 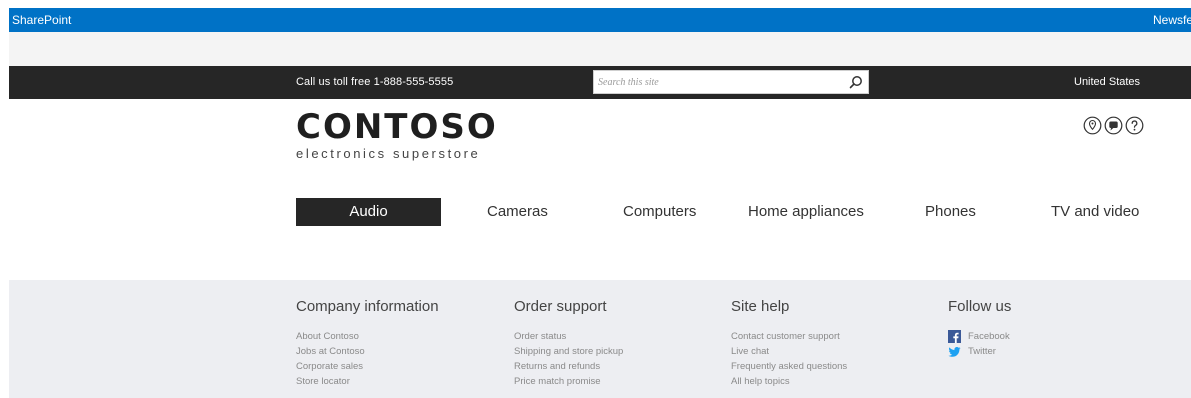 What do you see at coordinates (1092, 125) in the screenshot?
I see `location-icon` at bounding box center [1092, 125].